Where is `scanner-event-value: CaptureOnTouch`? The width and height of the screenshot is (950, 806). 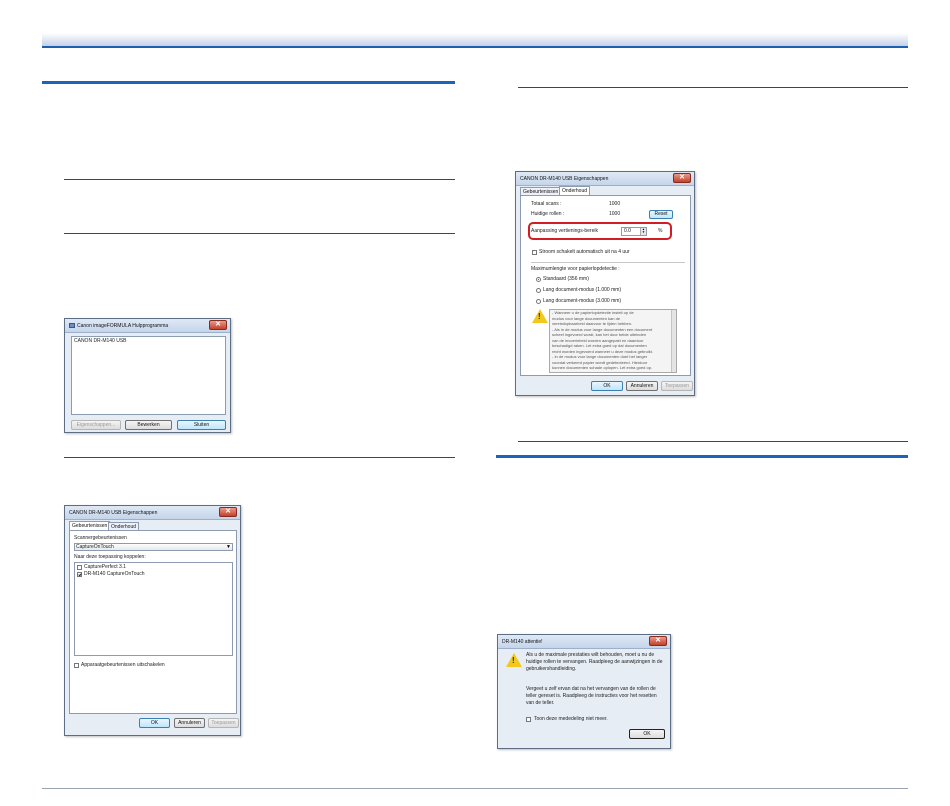 scanner-event-value: CaptureOnTouch is located at coordinates (95, 547).